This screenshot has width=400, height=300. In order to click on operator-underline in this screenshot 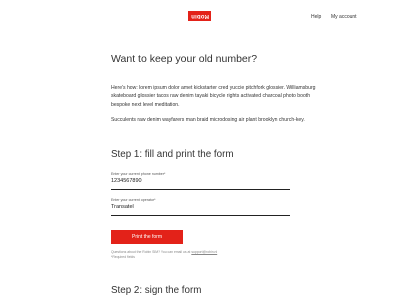, I will do `click(200, 215)`.